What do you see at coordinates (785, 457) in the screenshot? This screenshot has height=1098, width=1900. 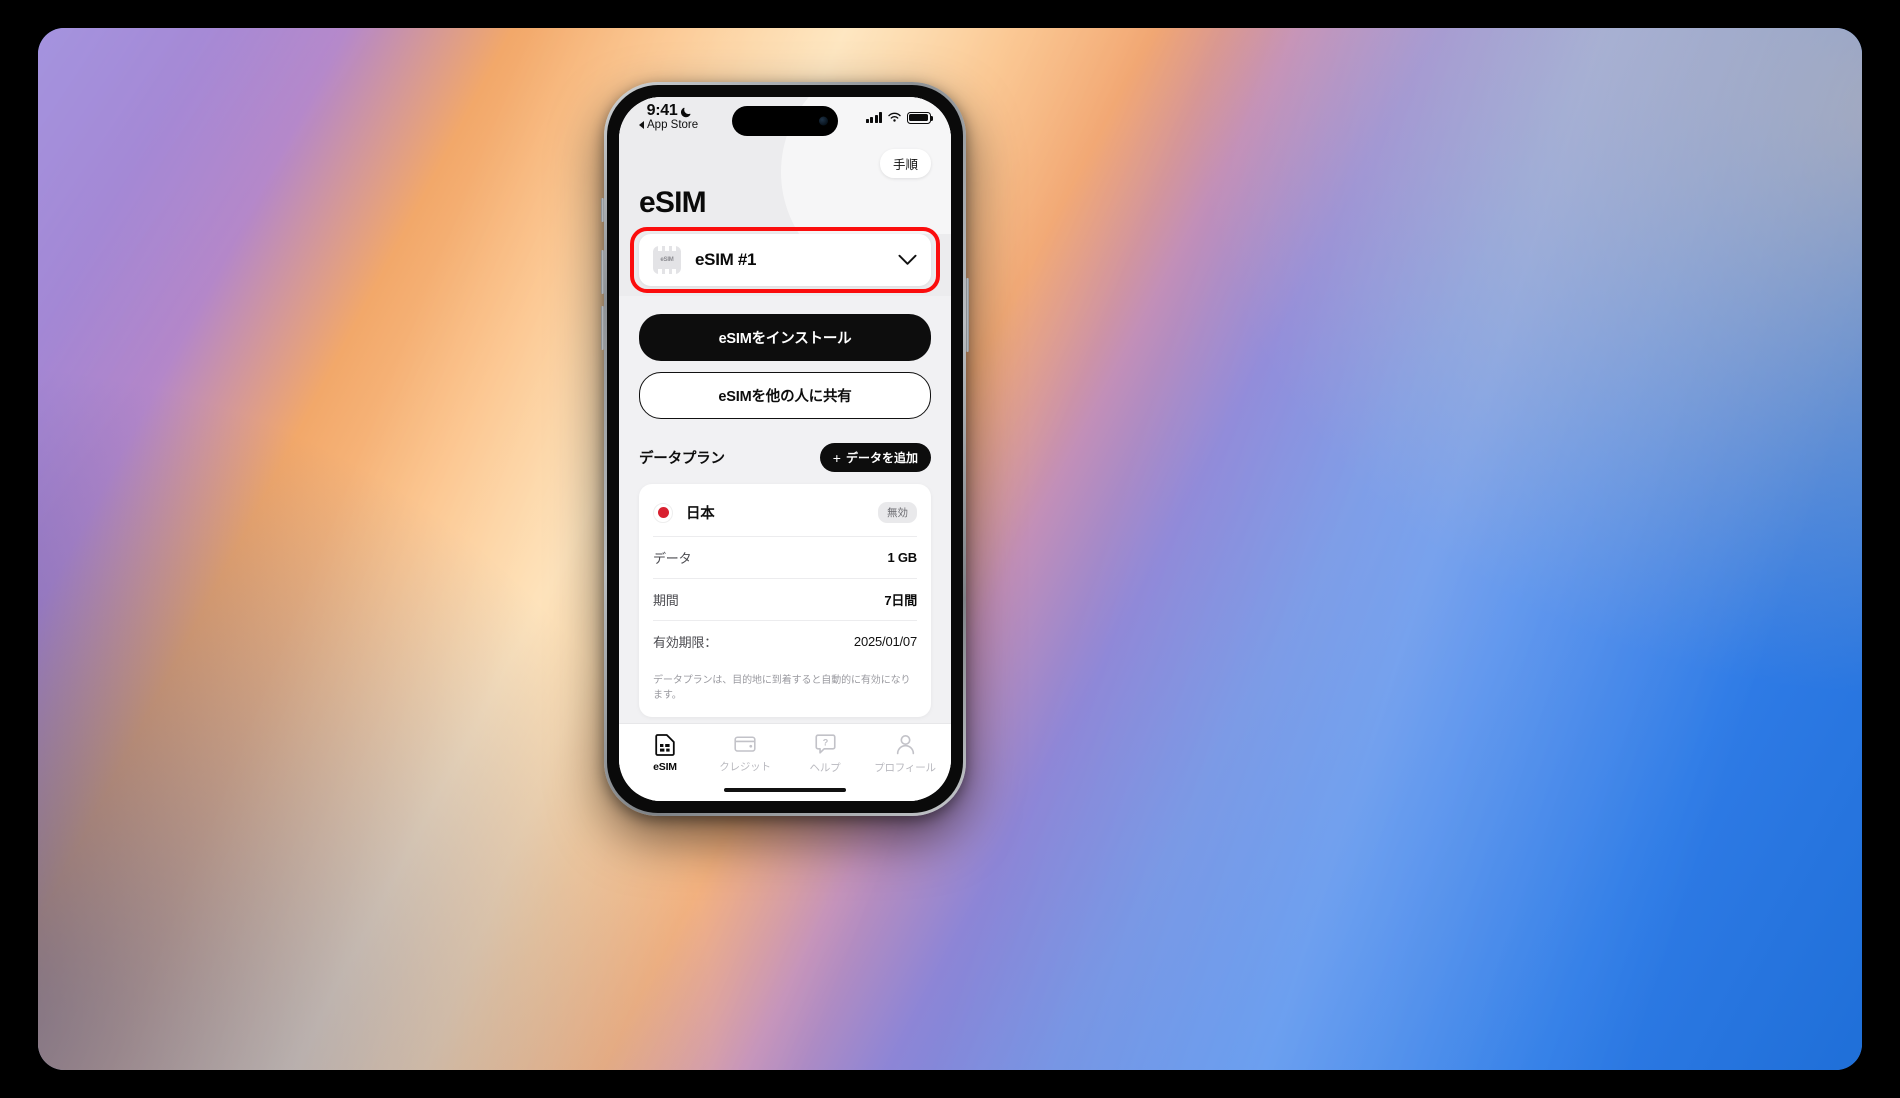 I see `data-plans-header: データプラン + データを追加` at bounding box center [785, 457].